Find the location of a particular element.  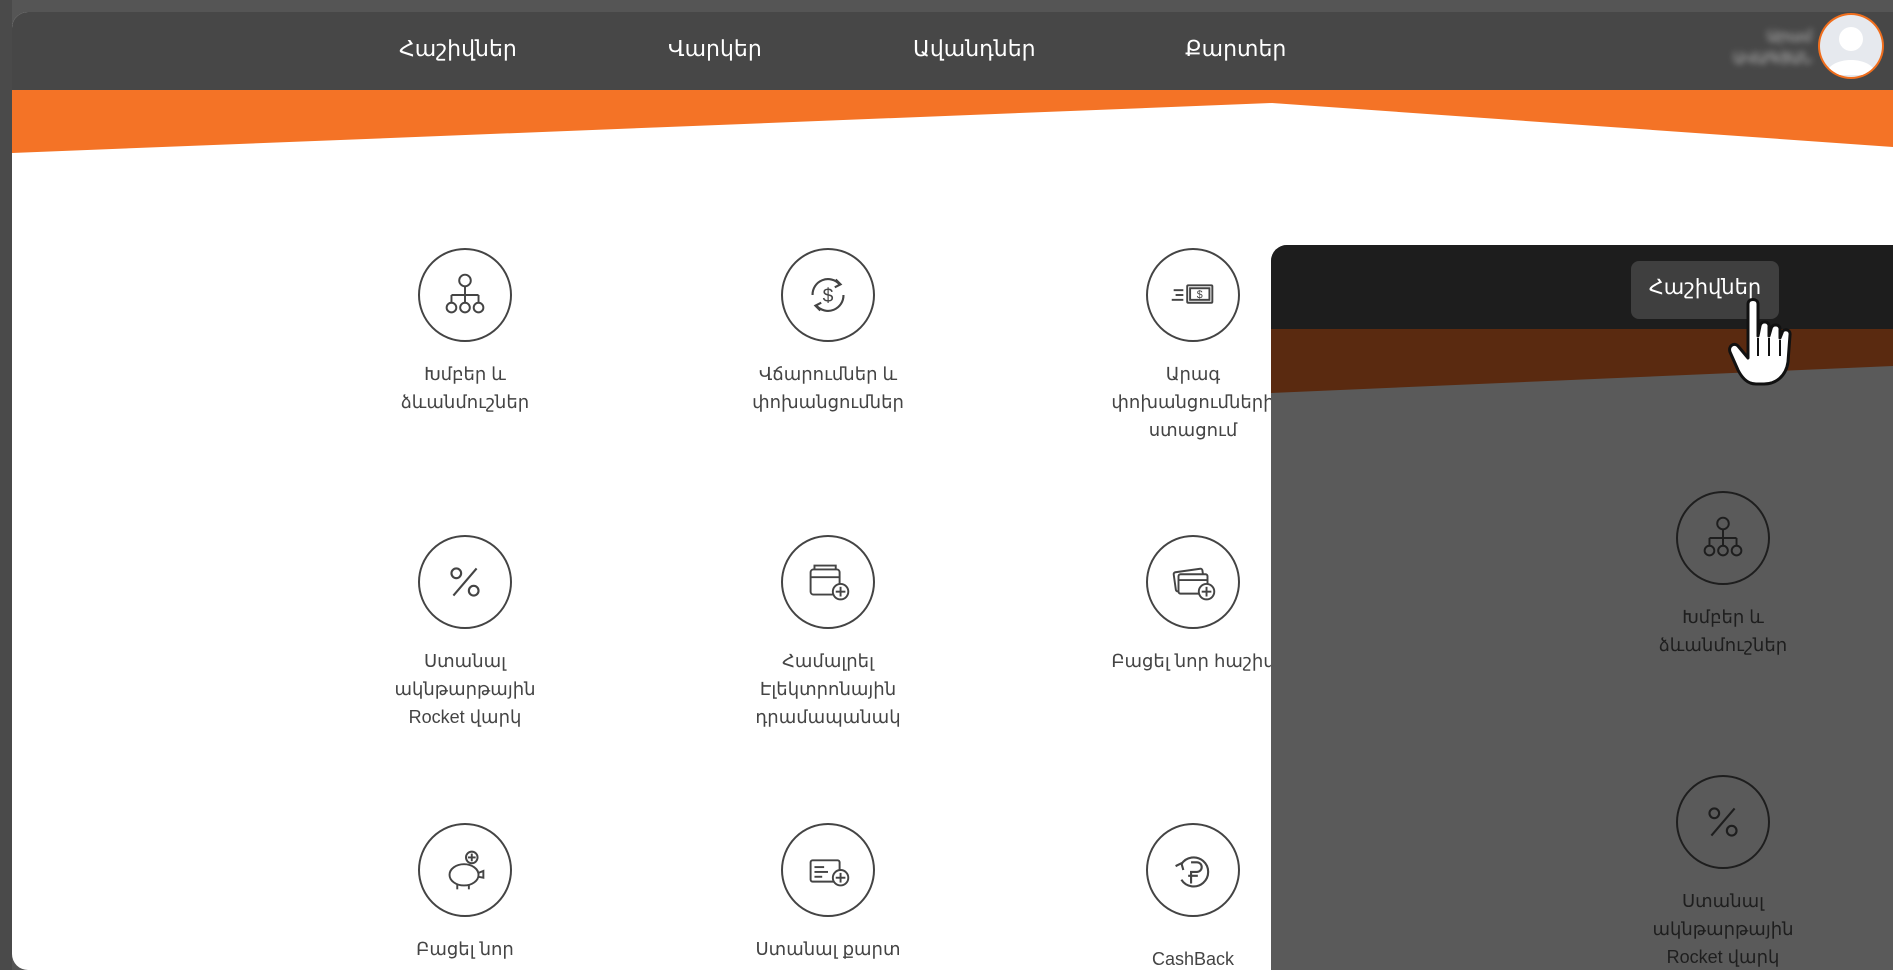

tile-open-account: Բացել նոր հաշիվ is located at coordinates (1193, 605).